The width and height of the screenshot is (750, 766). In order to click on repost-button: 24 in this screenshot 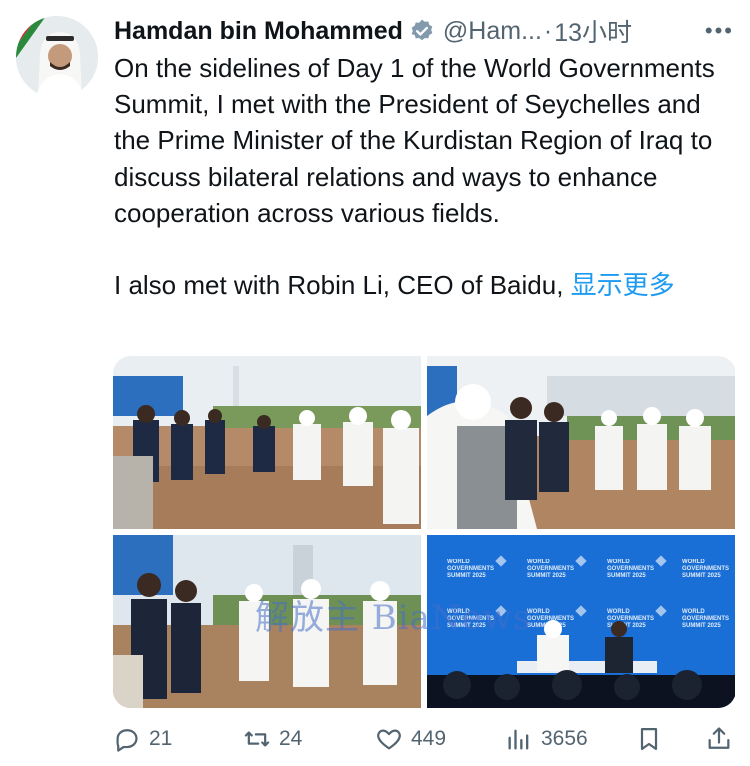, I will do `click(272, 739)`.